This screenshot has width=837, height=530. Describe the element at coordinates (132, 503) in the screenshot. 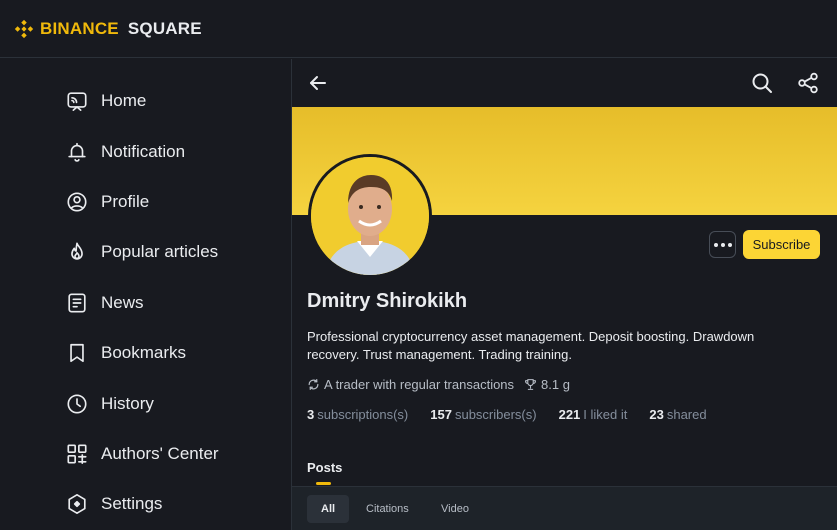

I see `sidebar-item-label: Settings` at that location.